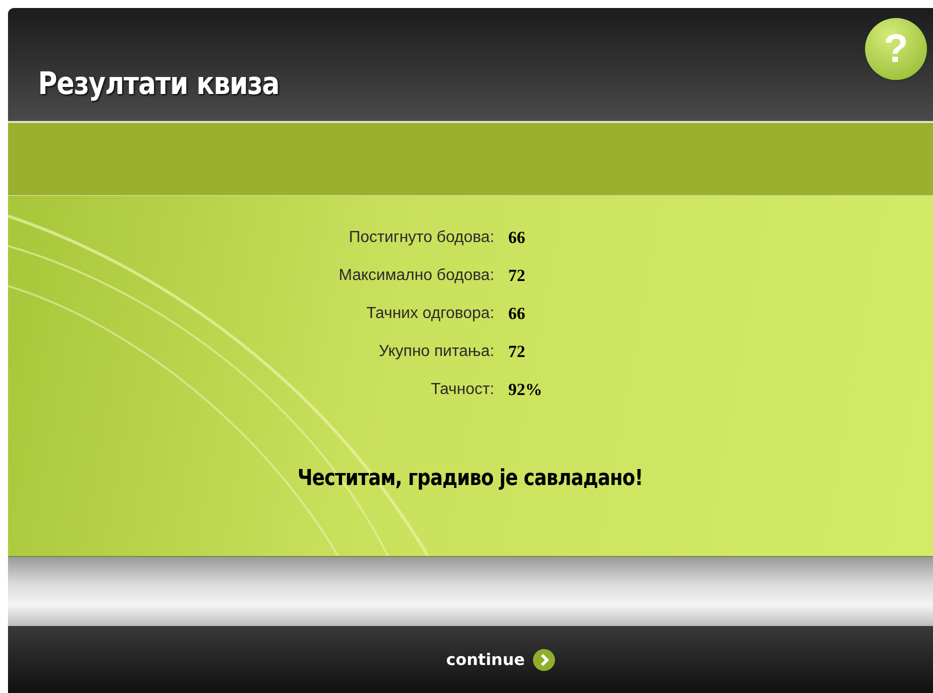 The height and width of the screenshot is (693, 933). I want to click on page-title: Резултати квиза, so click(159, 84).